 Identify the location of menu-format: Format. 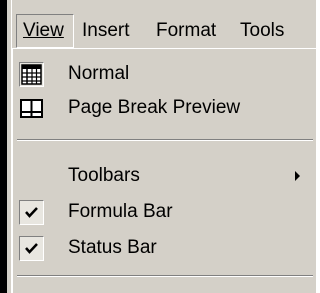
(186, 31).